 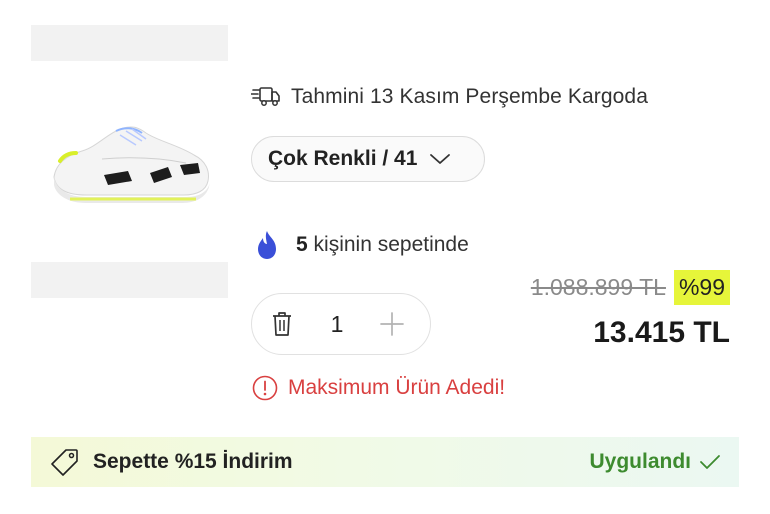 I want to click on basket-count-text: 5 kişinin sepetinde, so click(x=382, y=245).